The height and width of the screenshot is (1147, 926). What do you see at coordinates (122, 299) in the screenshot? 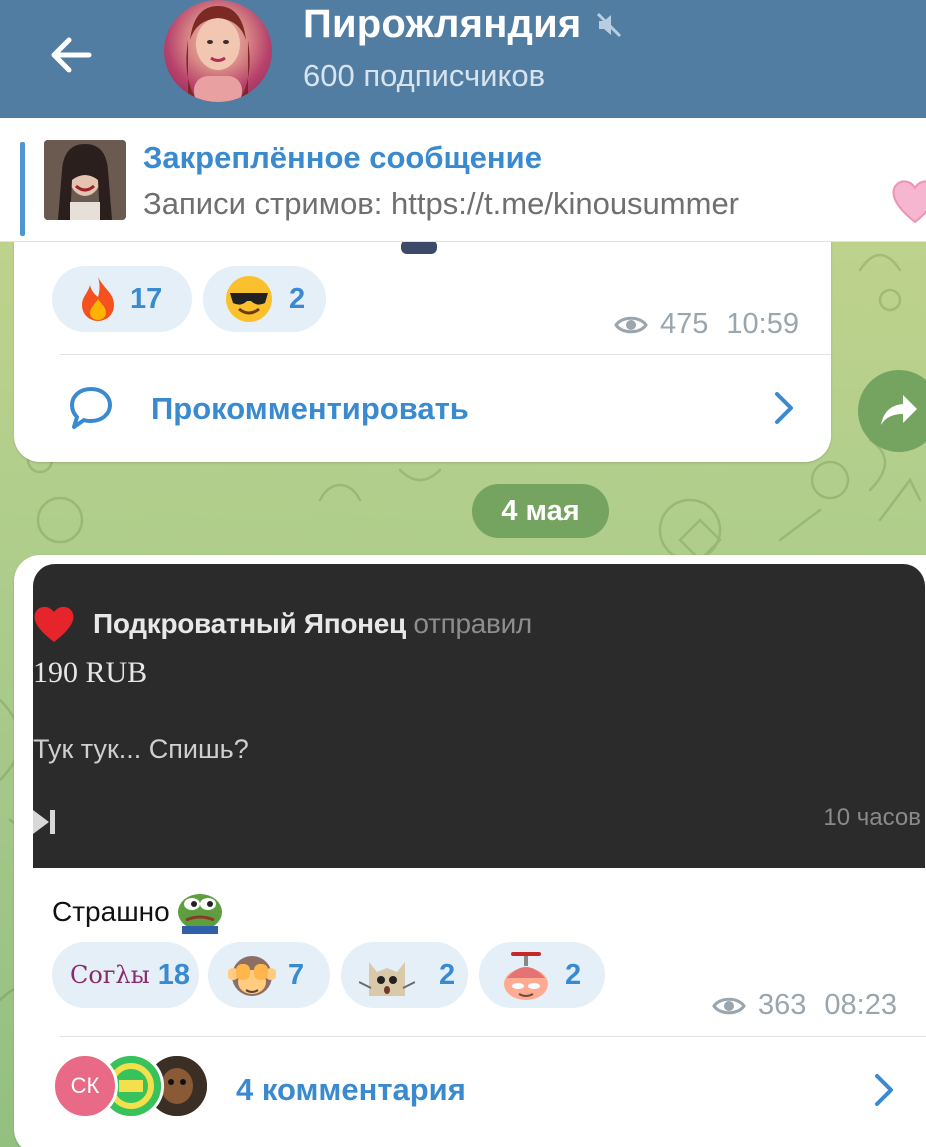
I see `reaction-fire: 17` at bounding box center [122, 299].